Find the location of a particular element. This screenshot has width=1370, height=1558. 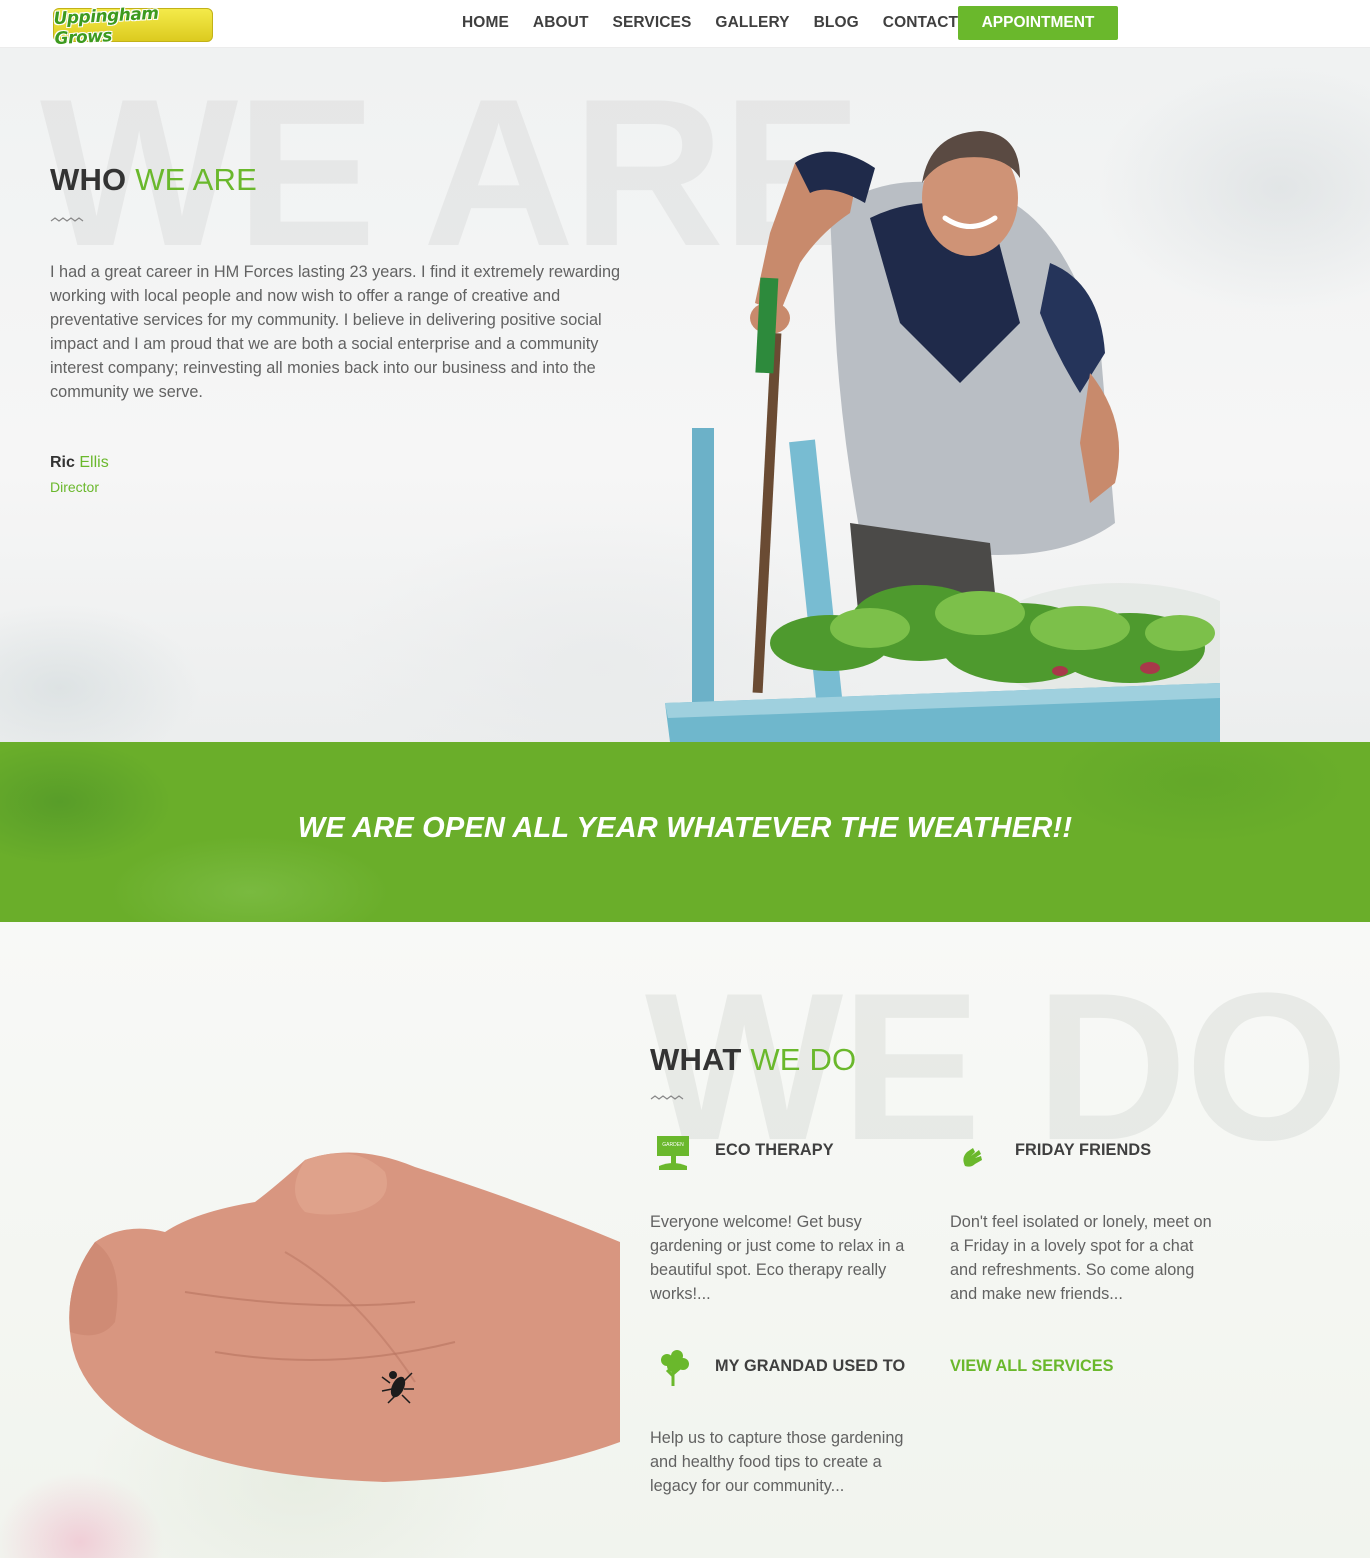

about-title-accent: WE ARE is located at coordinates (196, 179).